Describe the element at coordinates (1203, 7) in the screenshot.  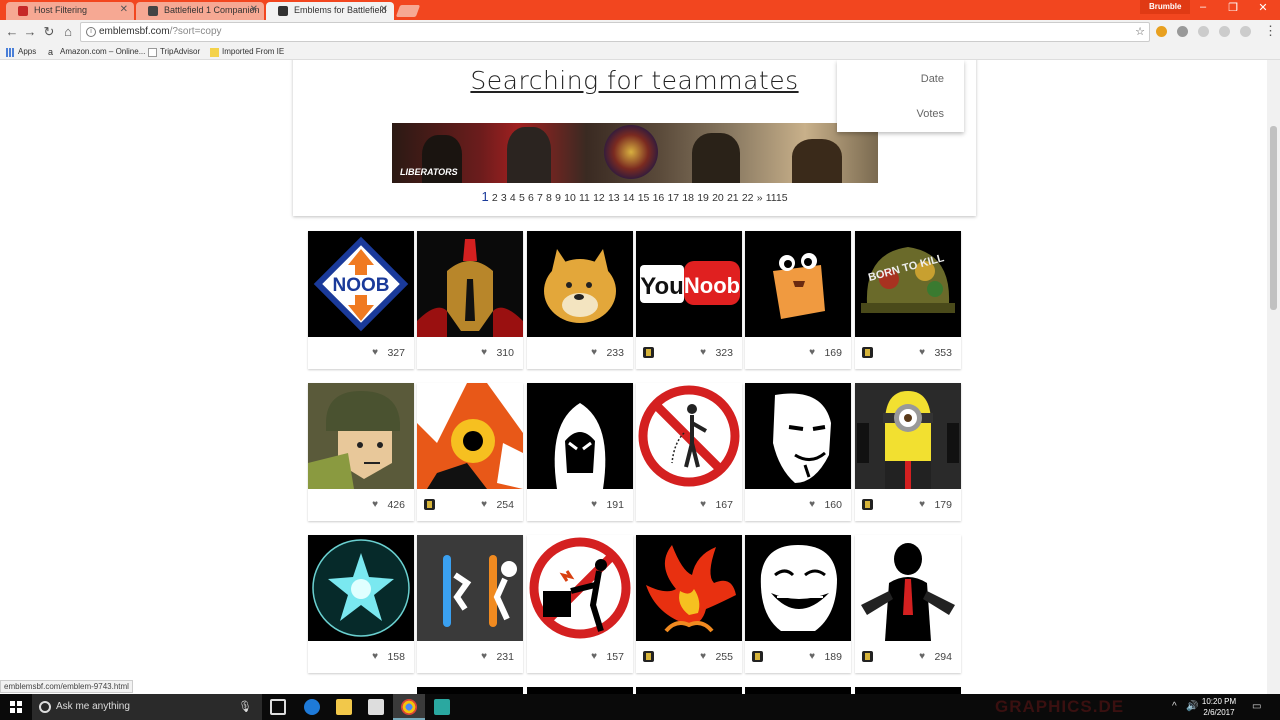
I see `minimize-icon: –` at that location.